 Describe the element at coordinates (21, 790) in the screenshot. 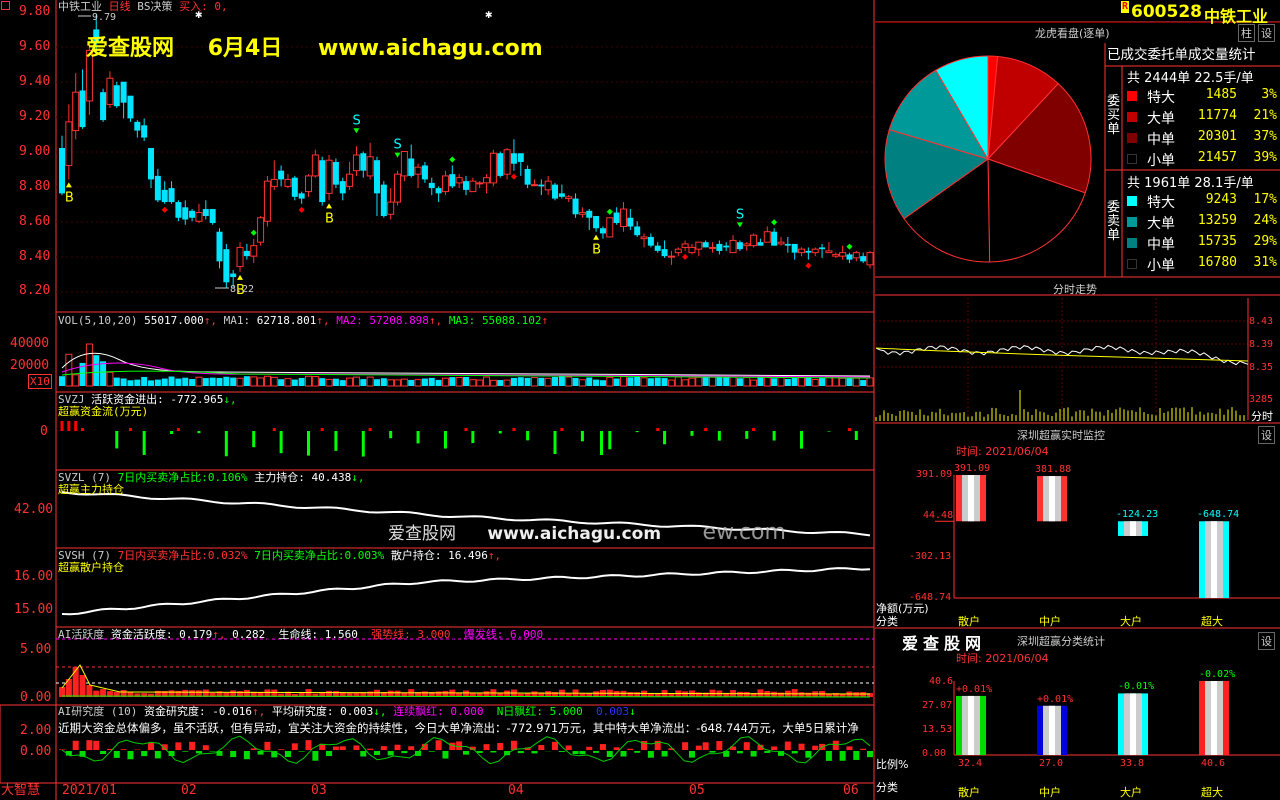

I see `app-brand: 大智慧` at that location.